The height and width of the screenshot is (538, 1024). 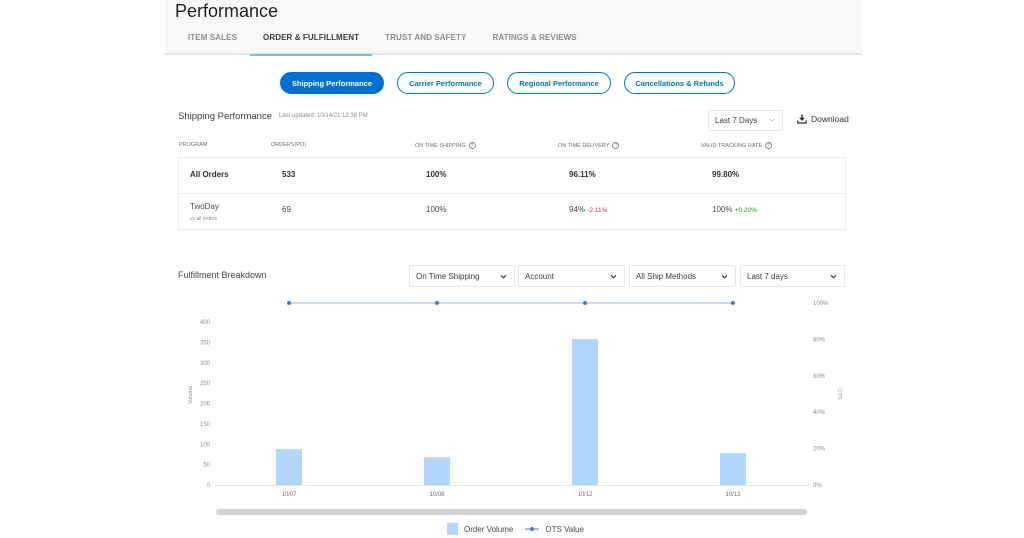 I want to click on legend-swatch-bar, so click(x=452, y=529).